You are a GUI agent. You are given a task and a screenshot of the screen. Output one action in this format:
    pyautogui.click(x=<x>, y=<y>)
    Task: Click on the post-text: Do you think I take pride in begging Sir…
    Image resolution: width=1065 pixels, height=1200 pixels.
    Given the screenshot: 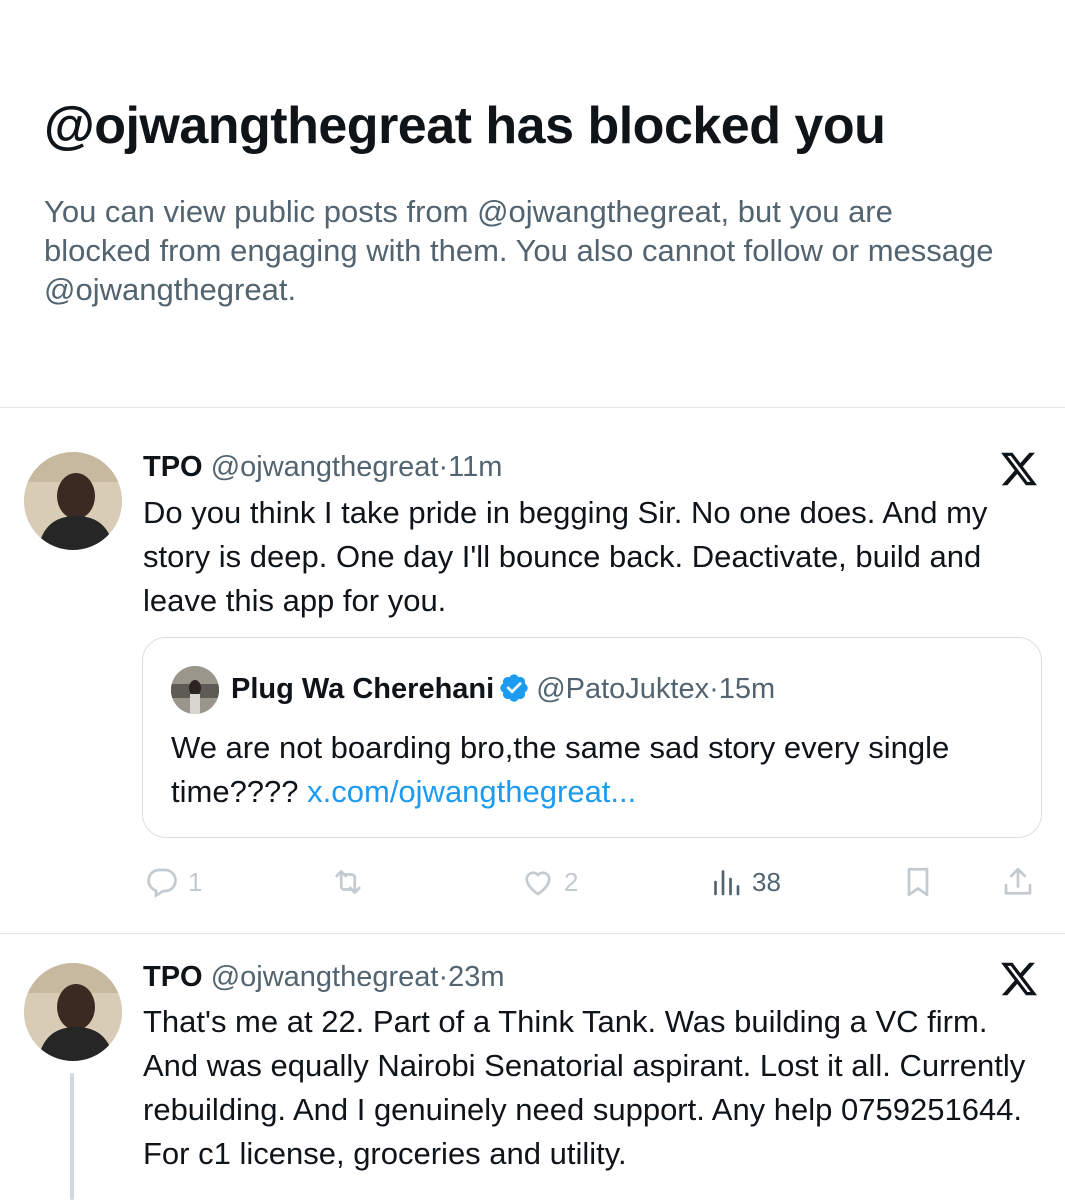 What is the action you would take?
    pyautogui.click(x=565, y=556)
    